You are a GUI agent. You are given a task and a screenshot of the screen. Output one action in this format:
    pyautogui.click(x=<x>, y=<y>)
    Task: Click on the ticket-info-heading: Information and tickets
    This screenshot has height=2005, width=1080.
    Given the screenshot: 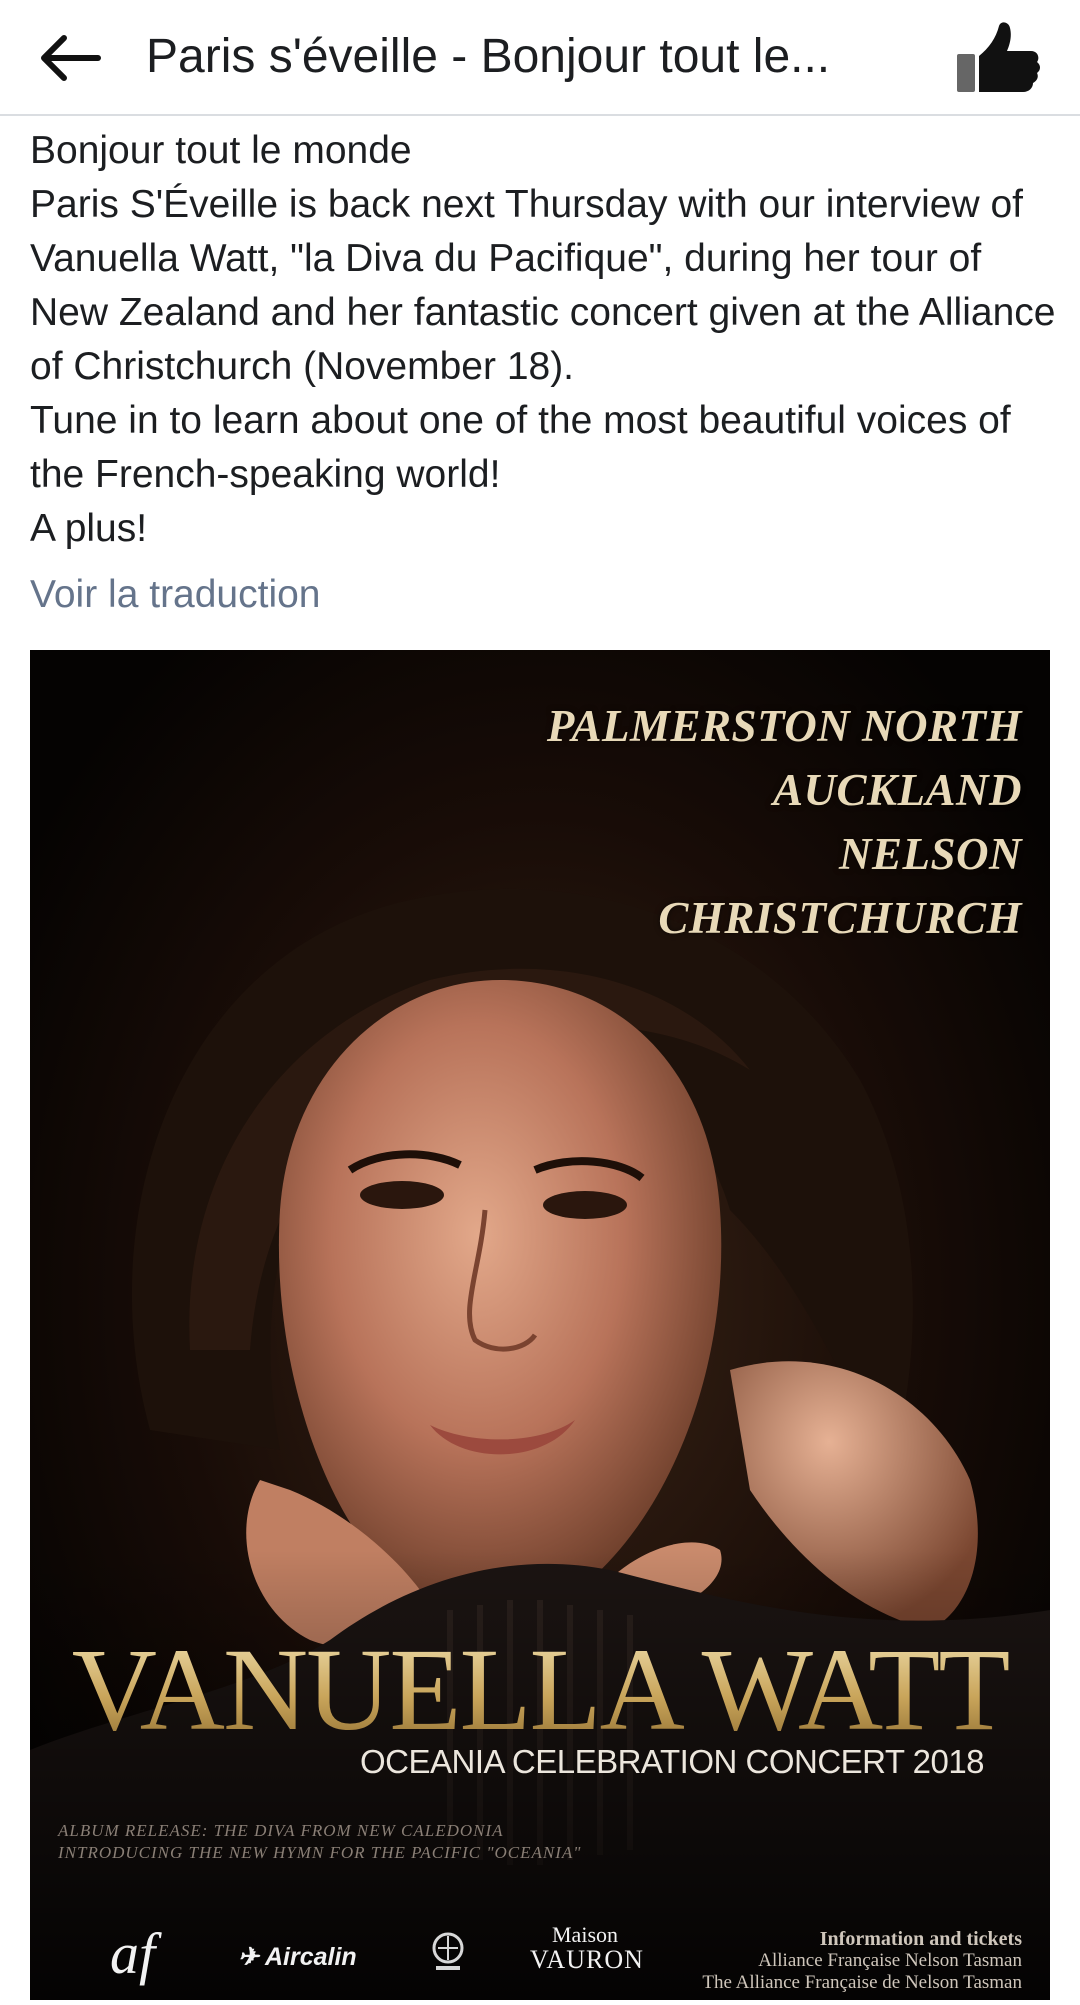 What is the action you would take?
    pyautogui.click(x=920, y=1939)
    